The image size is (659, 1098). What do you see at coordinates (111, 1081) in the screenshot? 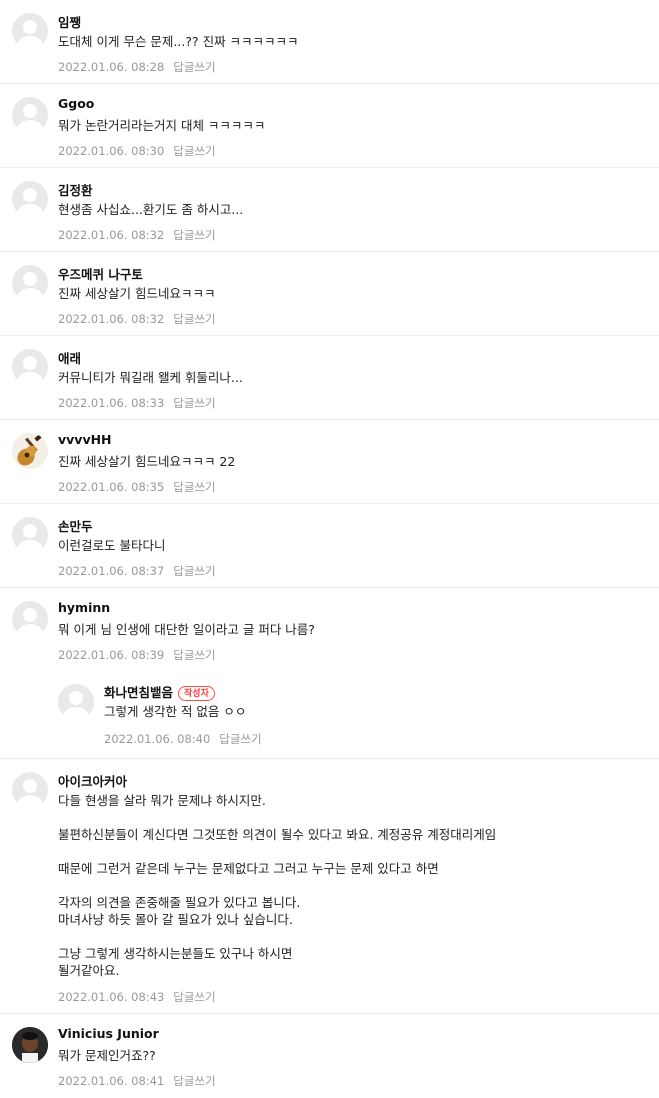
I see `comment-date: 2022.01.06. 08:41` at bounding box center [111, 1081].